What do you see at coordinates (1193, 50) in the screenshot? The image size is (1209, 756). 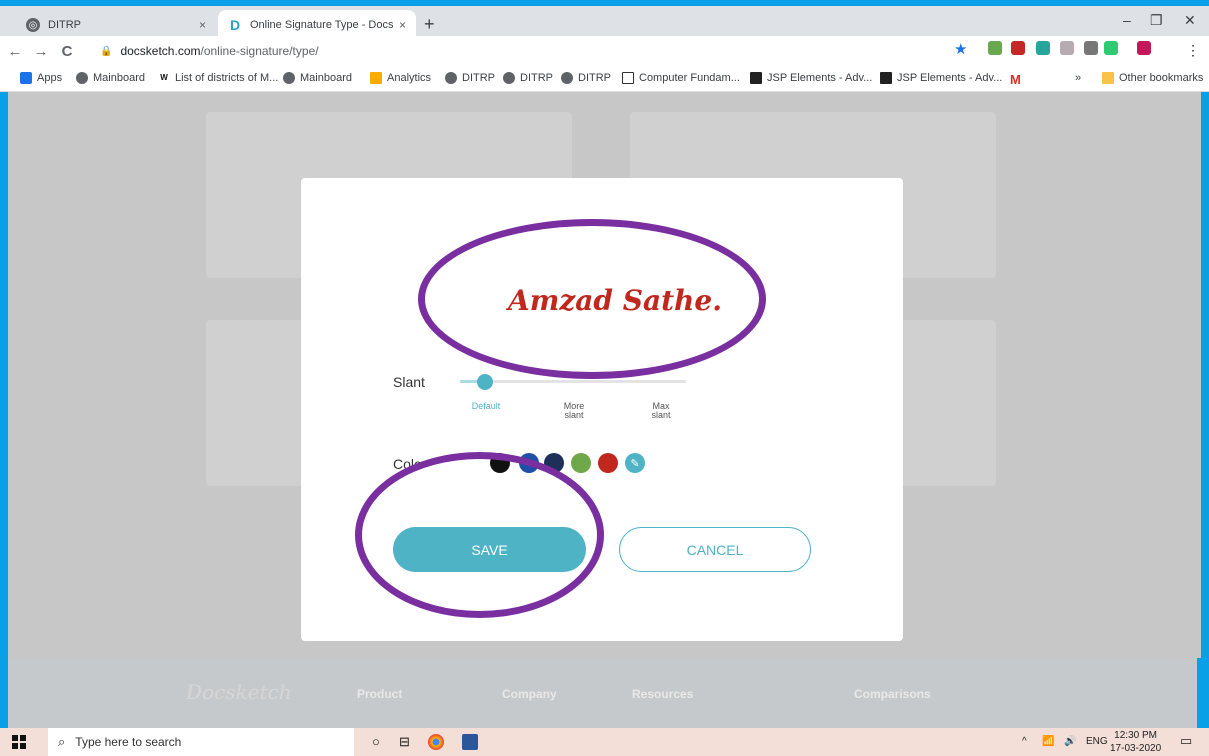 I see `menu-icon: ⋮` at bounding box center [1193, 50].